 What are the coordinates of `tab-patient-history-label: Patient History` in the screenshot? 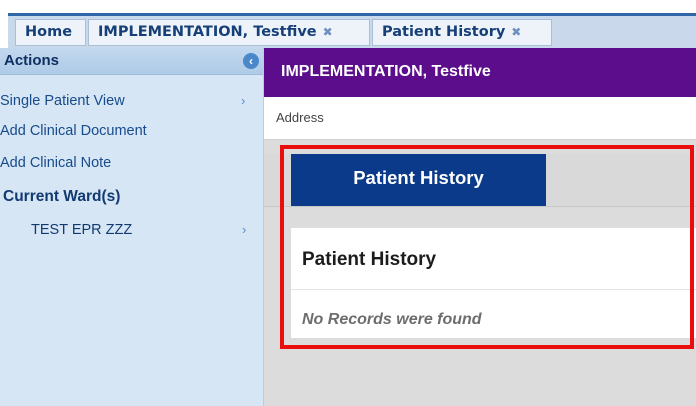 It's located at (444, 32).